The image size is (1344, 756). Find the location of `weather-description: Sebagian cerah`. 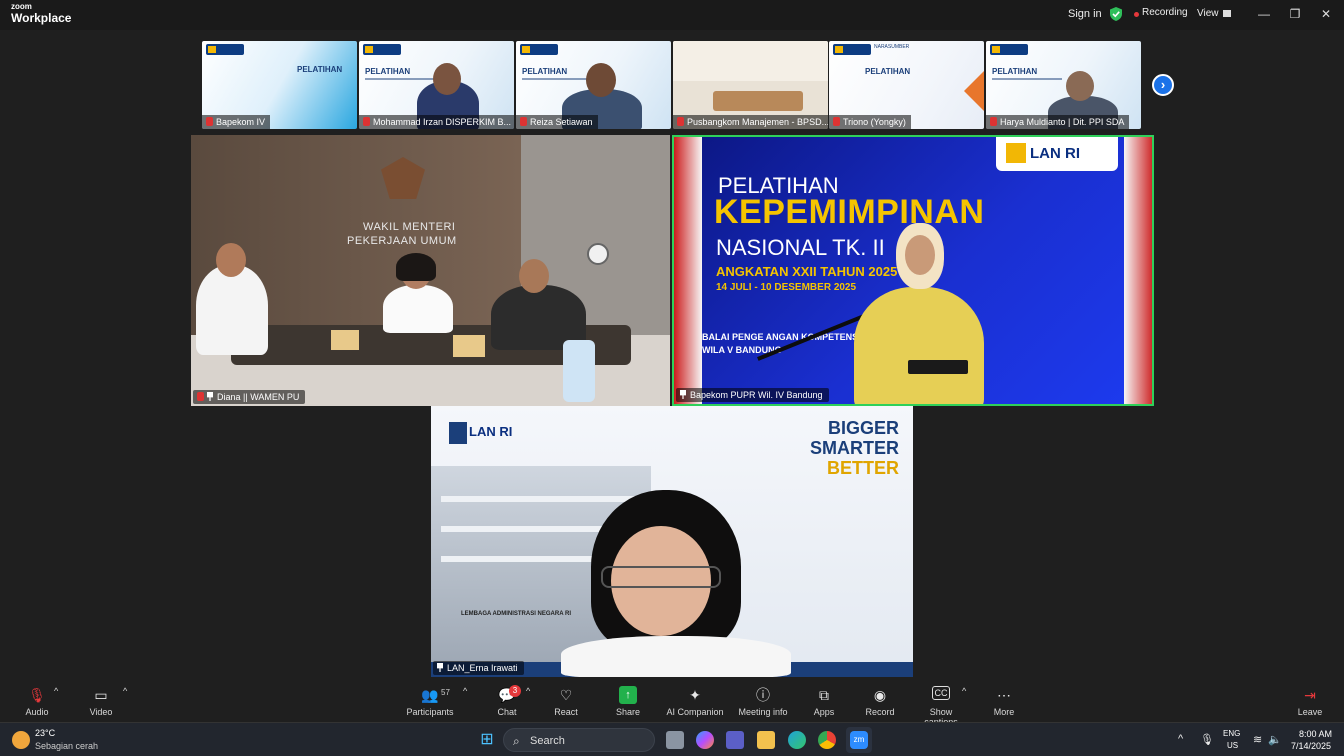

weather-description: Sebagian cerah is located at coordinates (66, 746).